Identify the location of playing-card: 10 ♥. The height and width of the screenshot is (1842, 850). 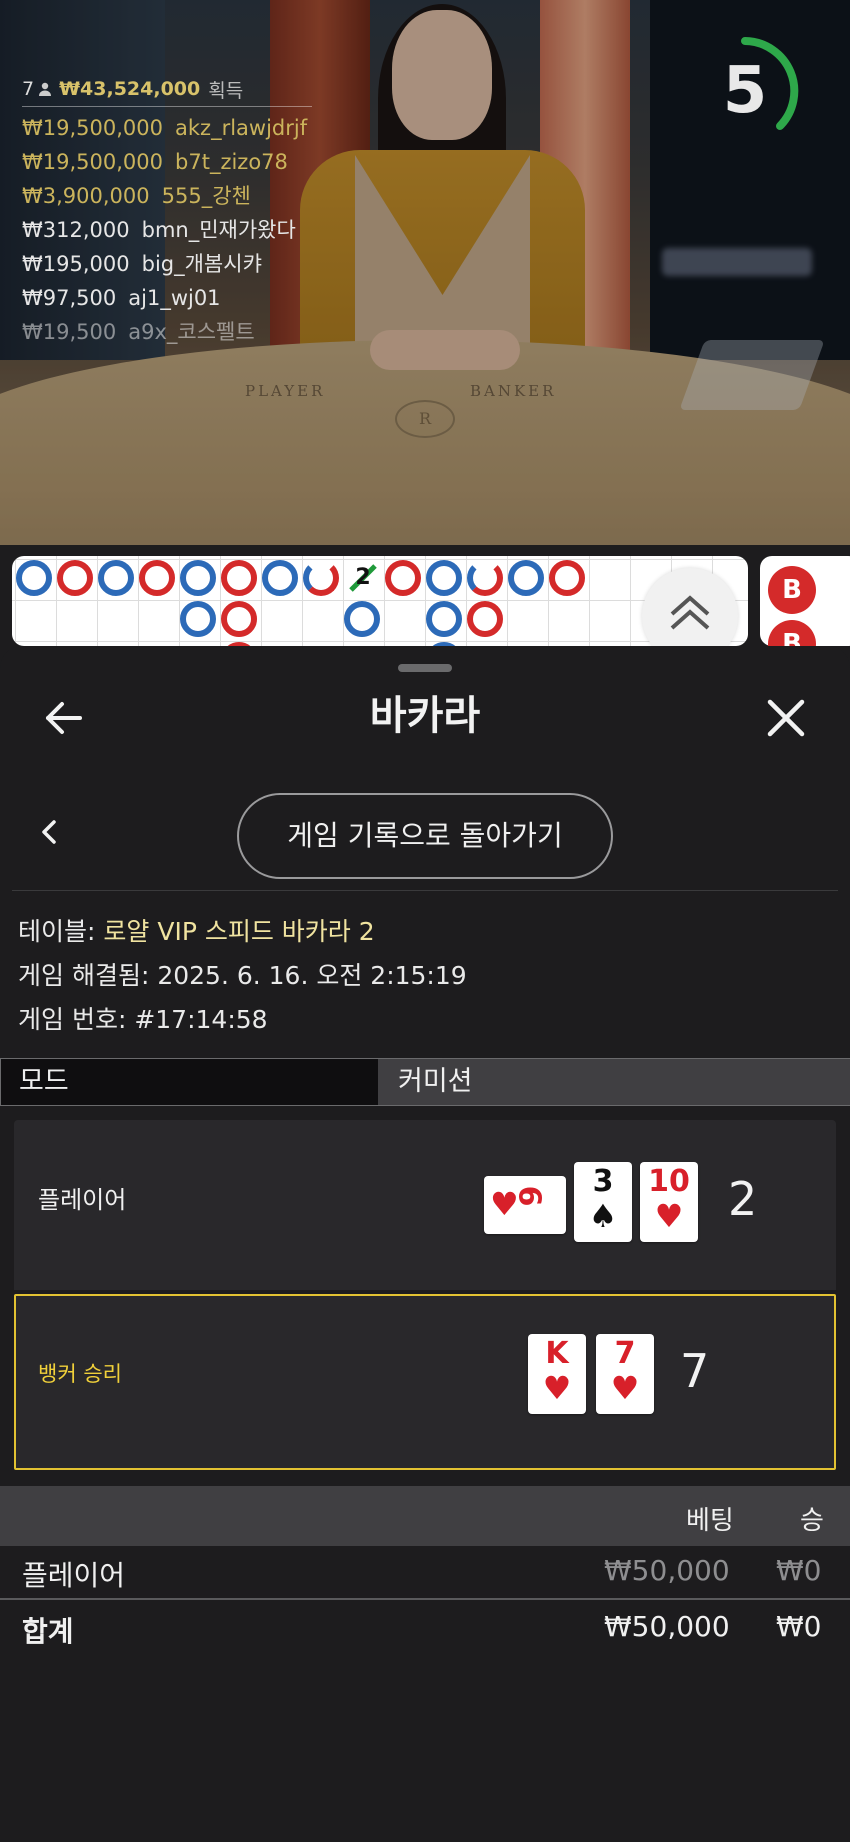
(669, 1202).